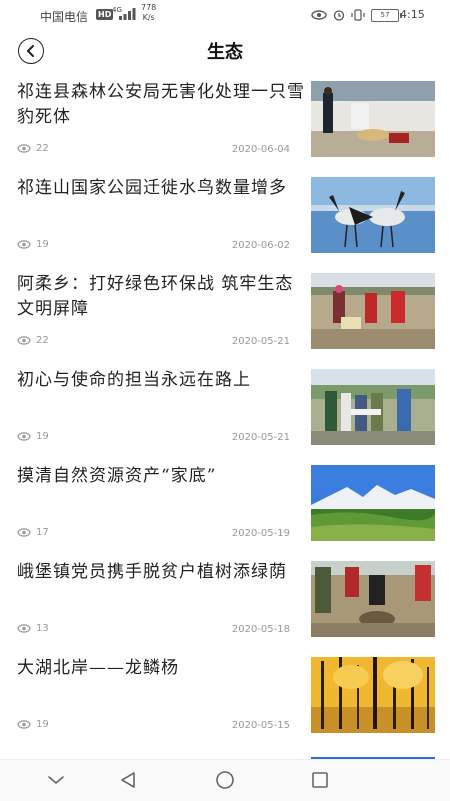 Image resolution: width=450 pixels, height=801 pixels. Describe the element at coordinates (412, 14) in the screenshot. I see `clock: 4:15` at that location.